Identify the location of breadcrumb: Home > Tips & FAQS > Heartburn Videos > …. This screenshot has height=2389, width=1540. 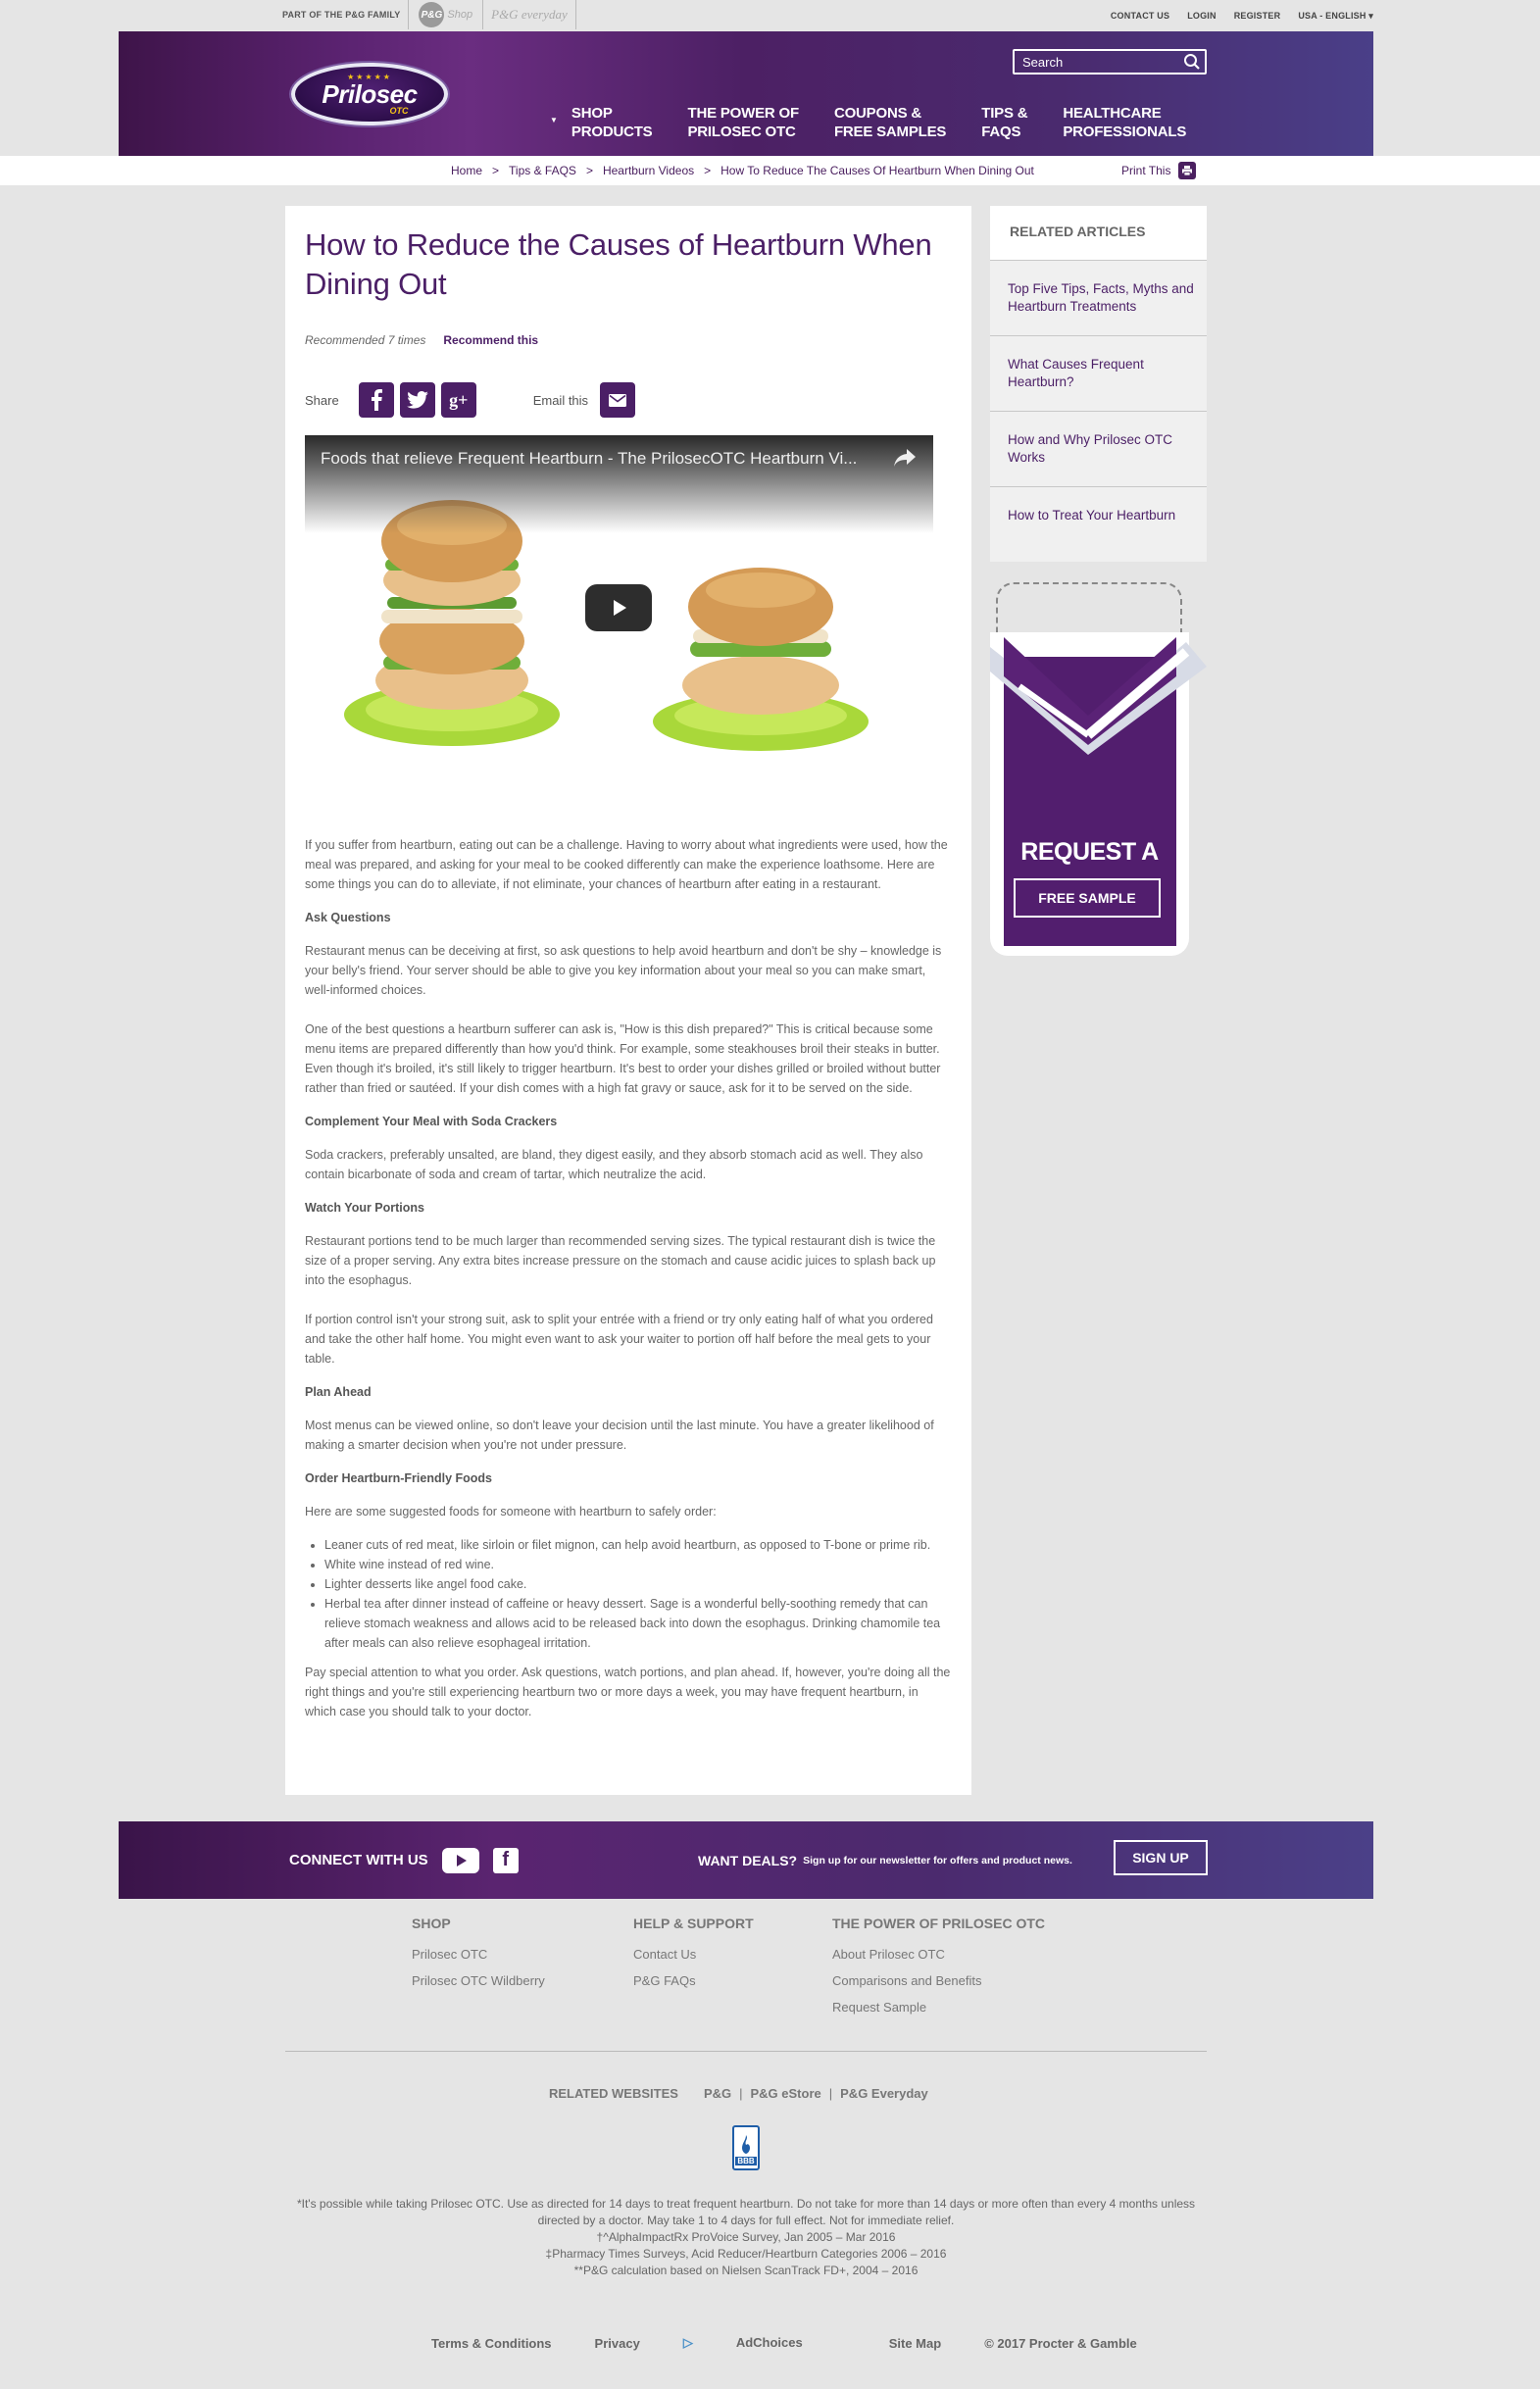
(743, 170).